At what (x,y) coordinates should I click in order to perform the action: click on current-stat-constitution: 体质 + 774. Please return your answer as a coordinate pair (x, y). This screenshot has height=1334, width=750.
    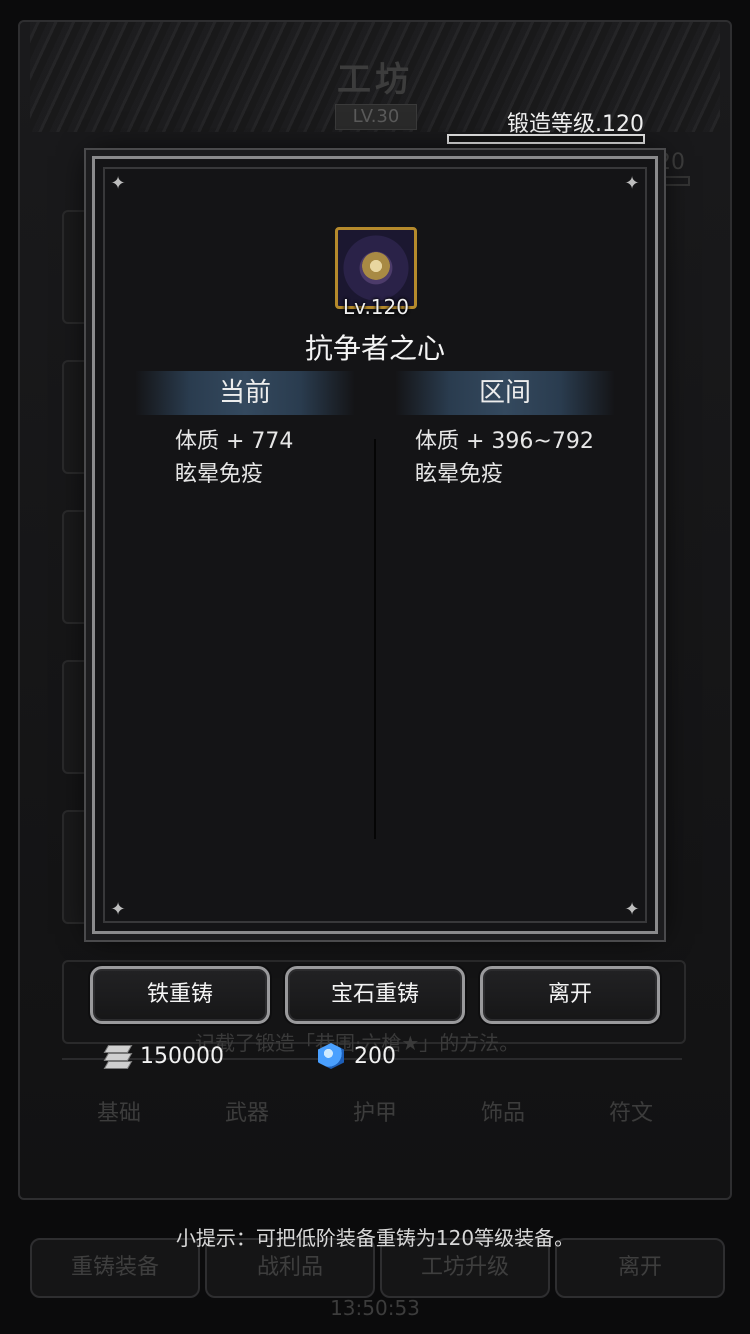
    Looking at the image, I should click on (234, 441).